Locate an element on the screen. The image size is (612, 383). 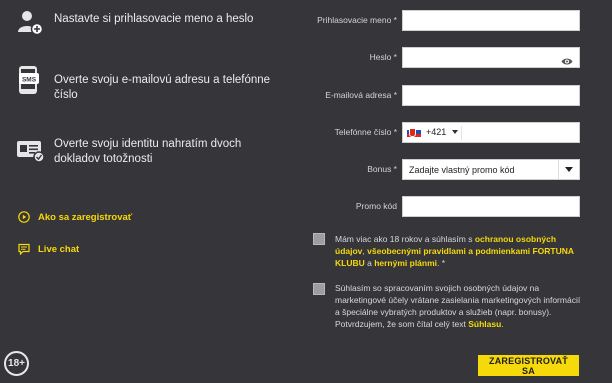
phone-input is located at coordinates (521, 132).